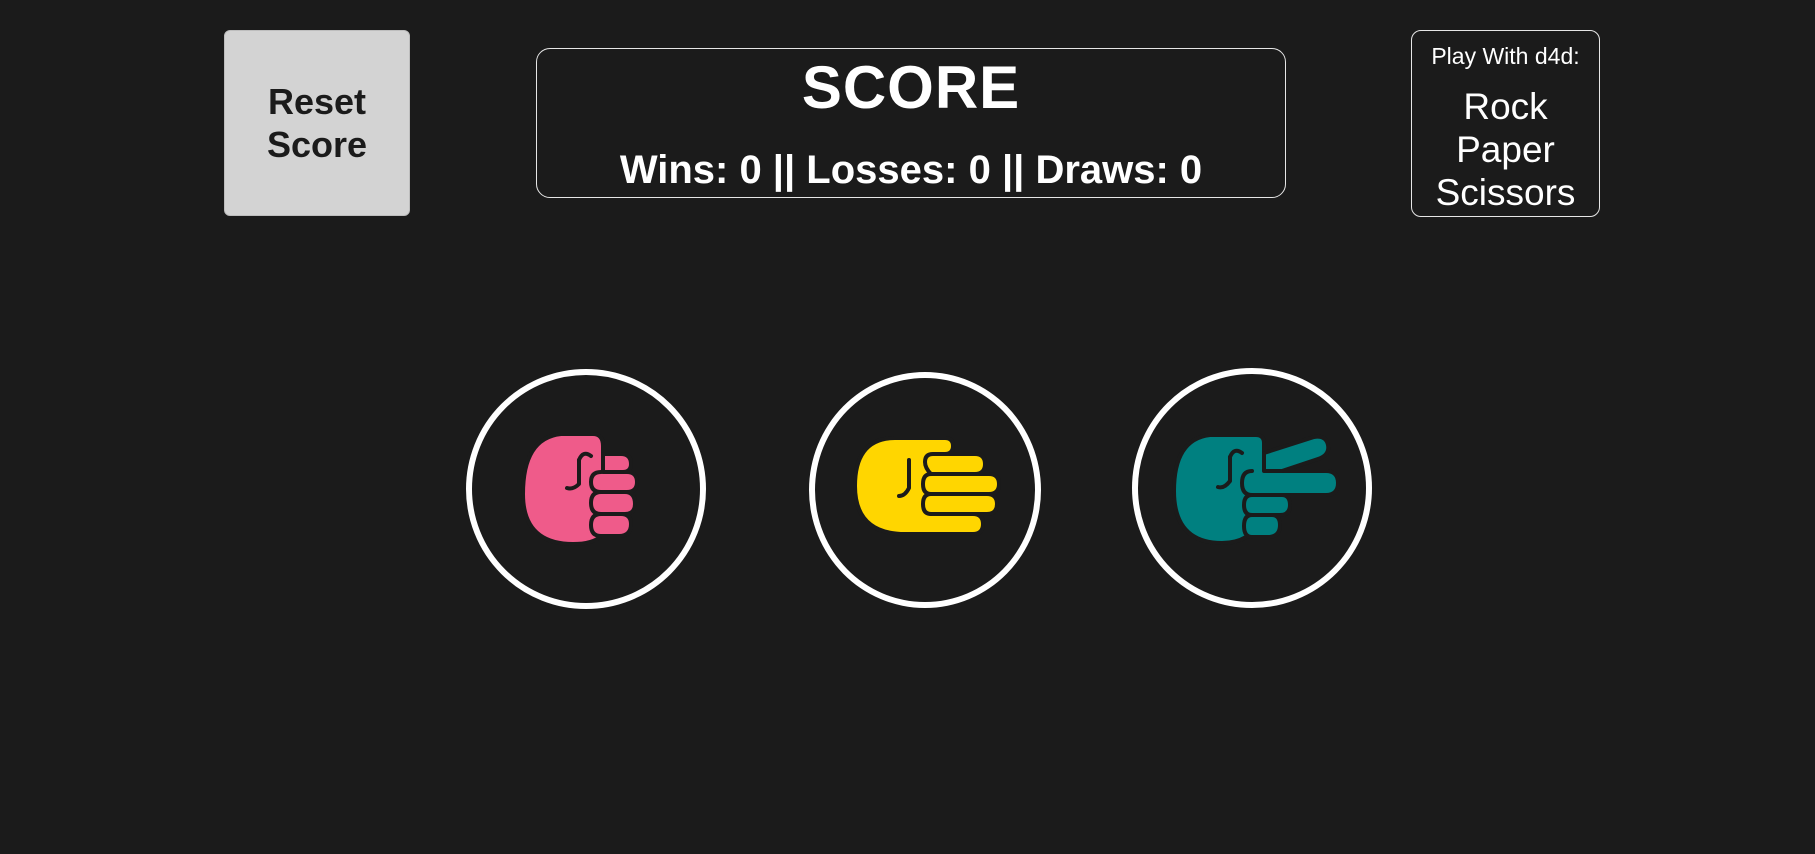  I want to click on game-info-box: Play With d4d: Rock Paper Scissors, so click(1505, 123).